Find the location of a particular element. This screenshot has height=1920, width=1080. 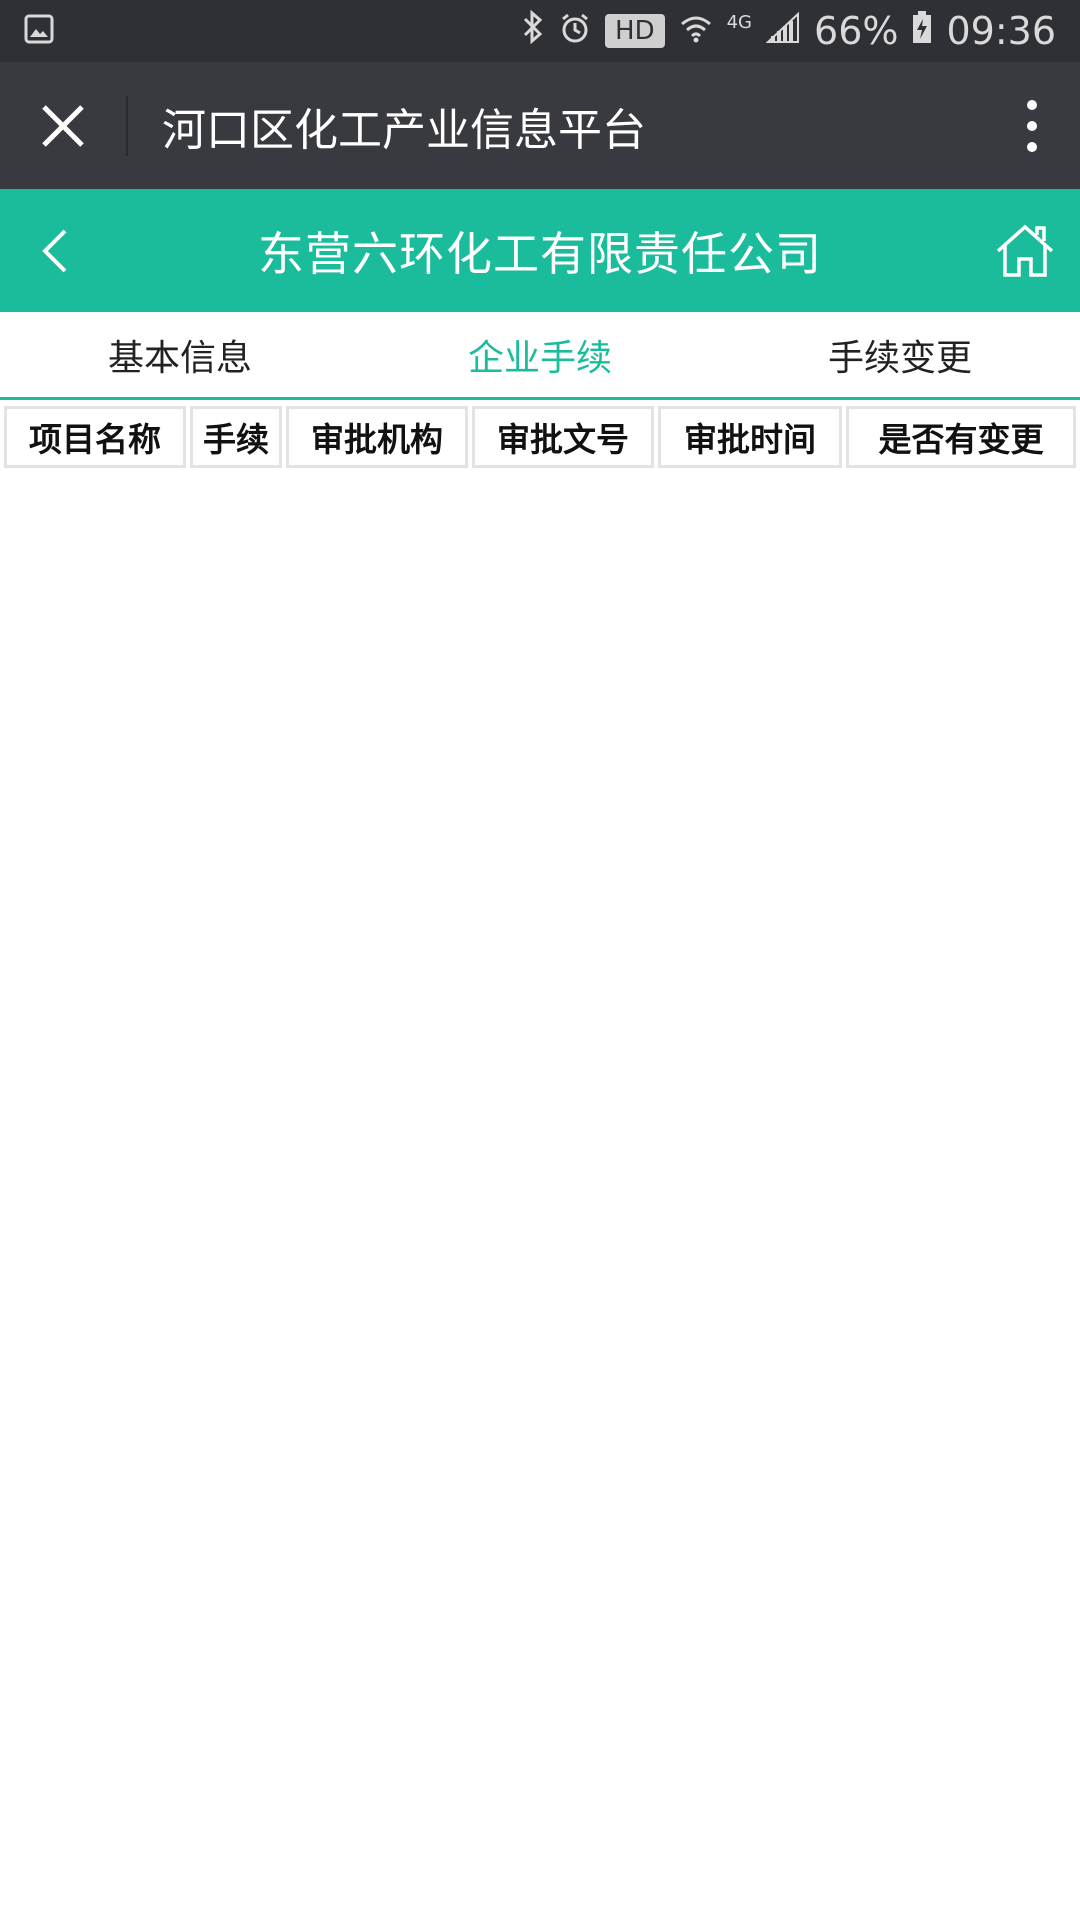

company-header: 东营六环化工有限责任公司 is located at coordinates (540, 250).